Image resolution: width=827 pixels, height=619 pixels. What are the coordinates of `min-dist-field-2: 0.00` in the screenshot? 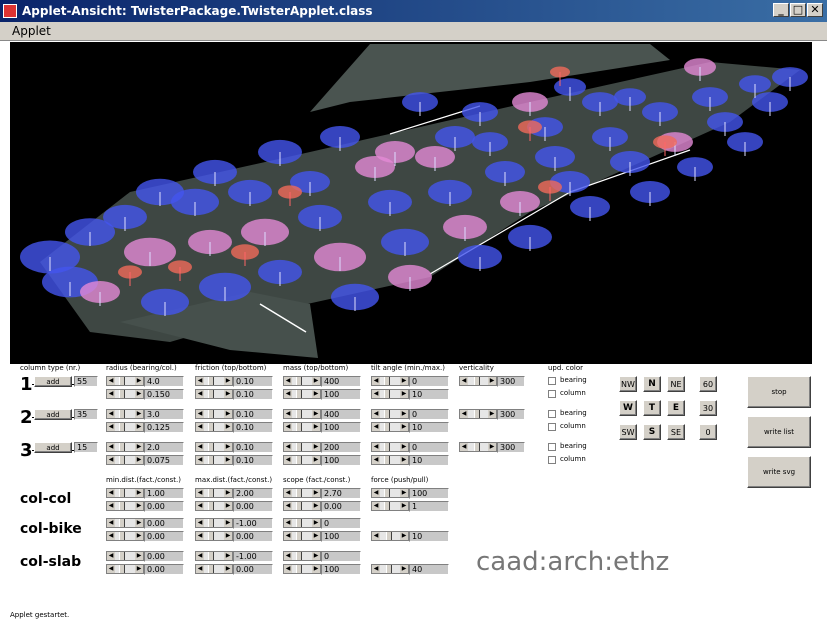 It's located at (164, 536).